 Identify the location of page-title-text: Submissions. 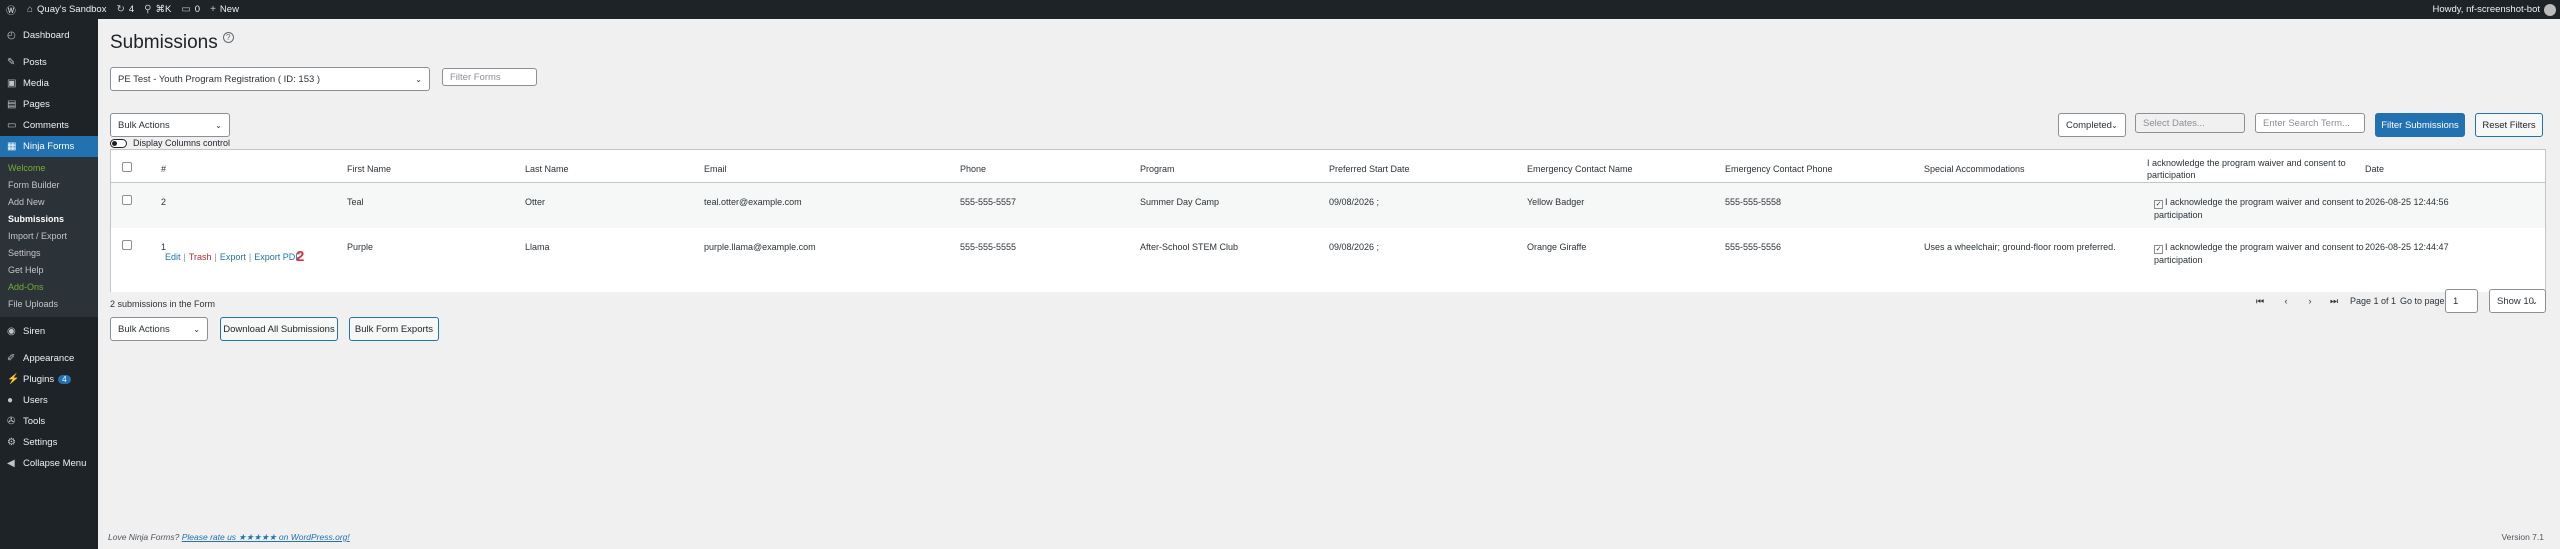
(164, 42).